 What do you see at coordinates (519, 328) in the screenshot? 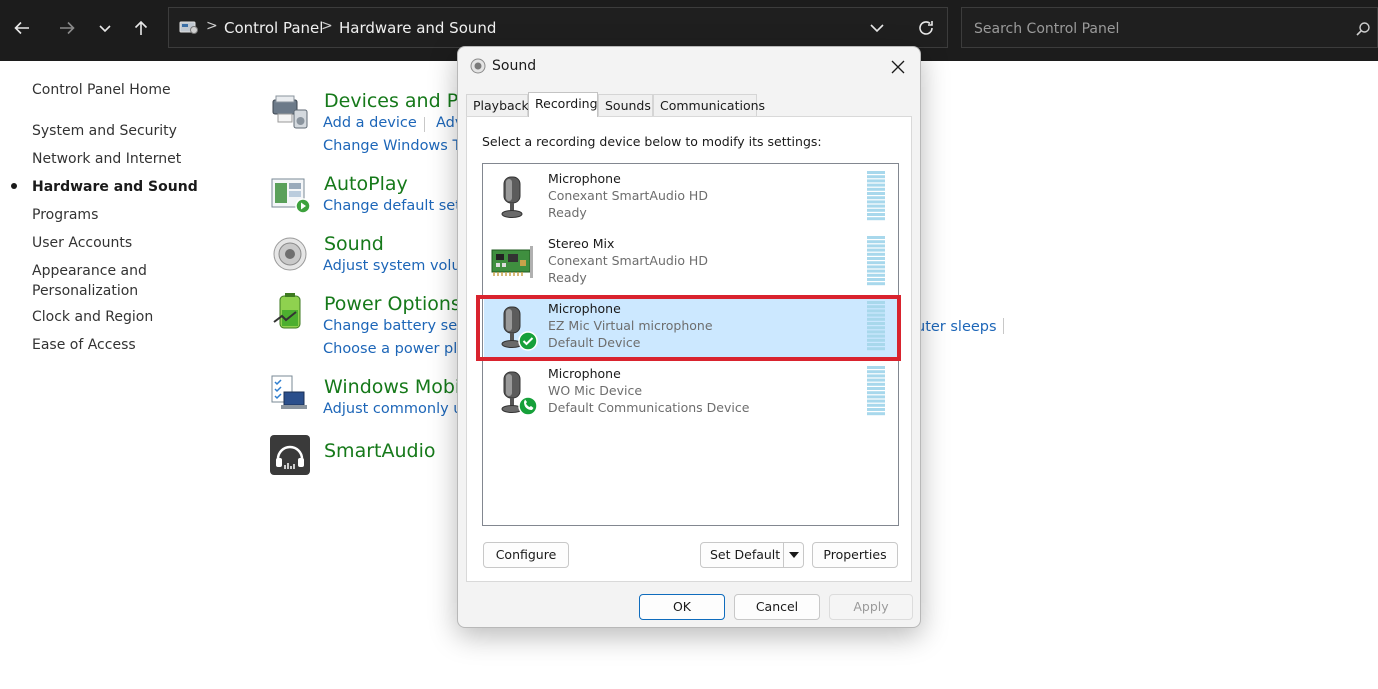
I see `microphone-default-icon` at bounding box center [519, 328].